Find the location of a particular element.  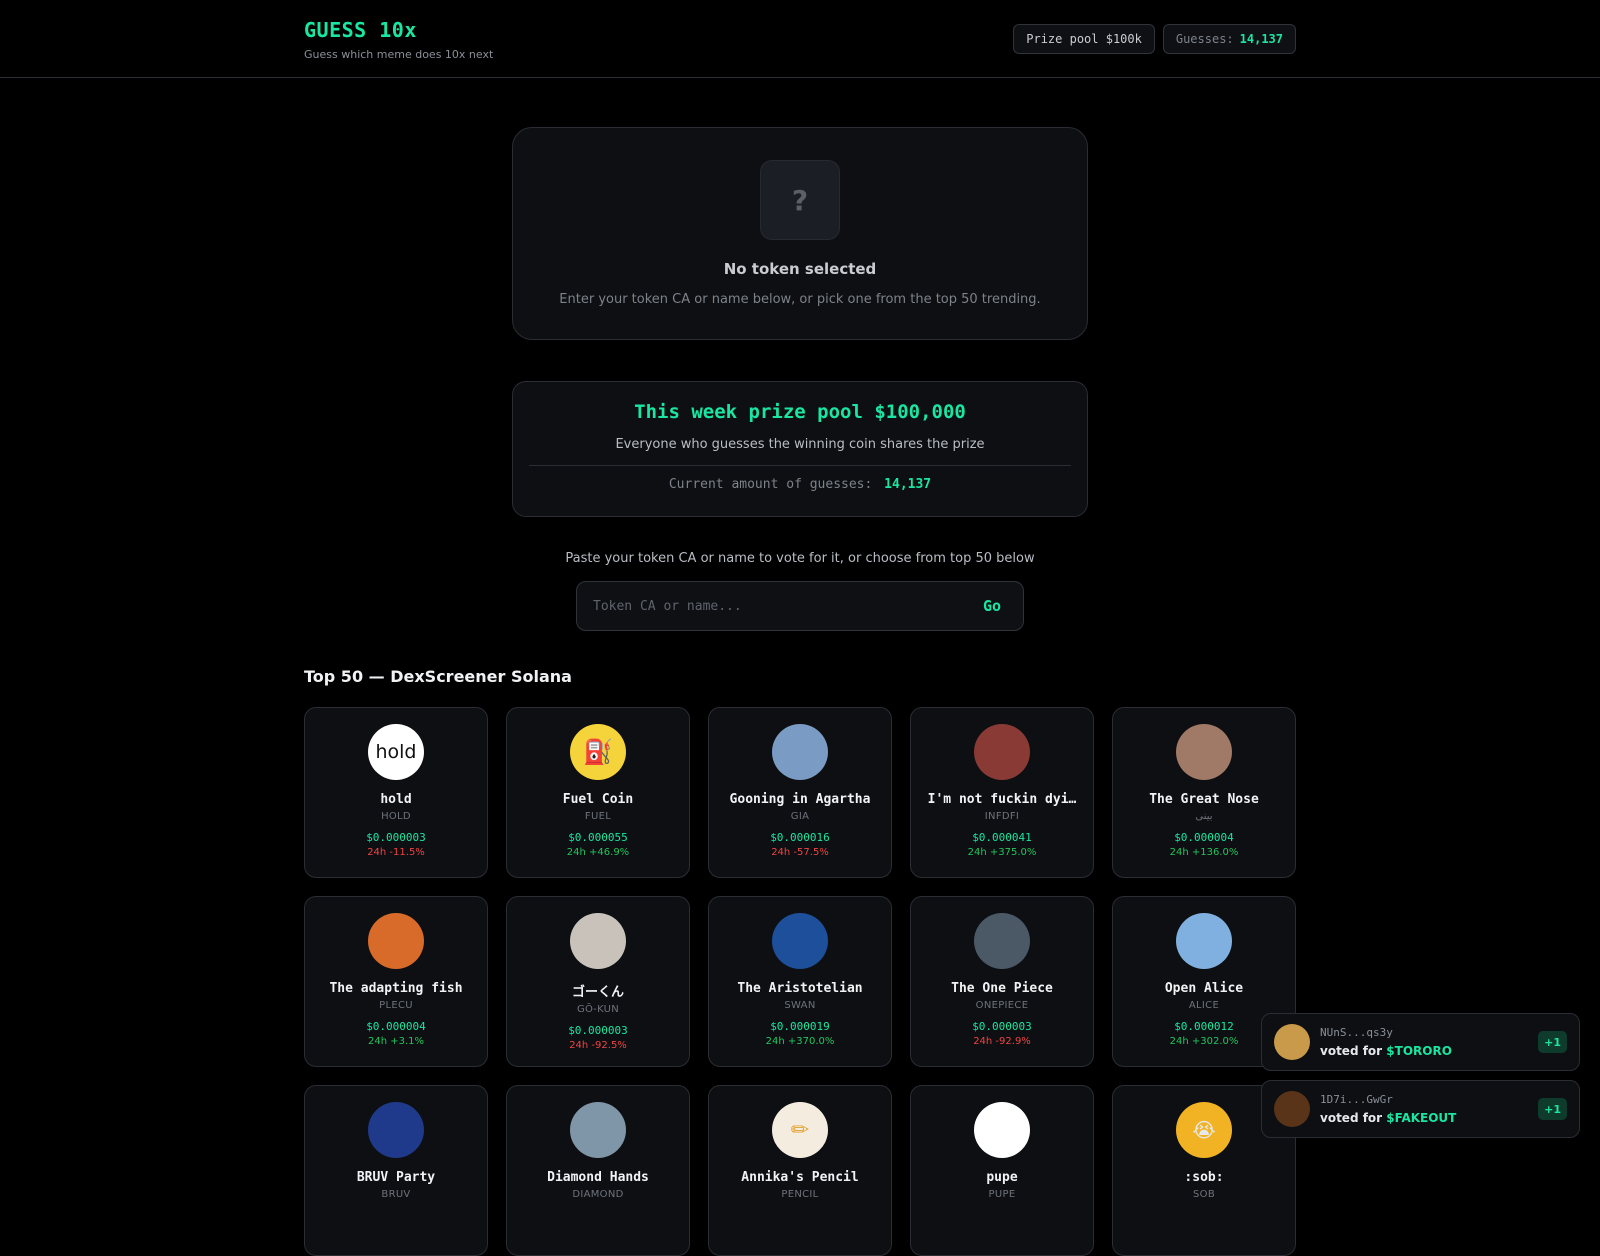

token-symbol: PENCIL is located at coordinates (800, 1194).